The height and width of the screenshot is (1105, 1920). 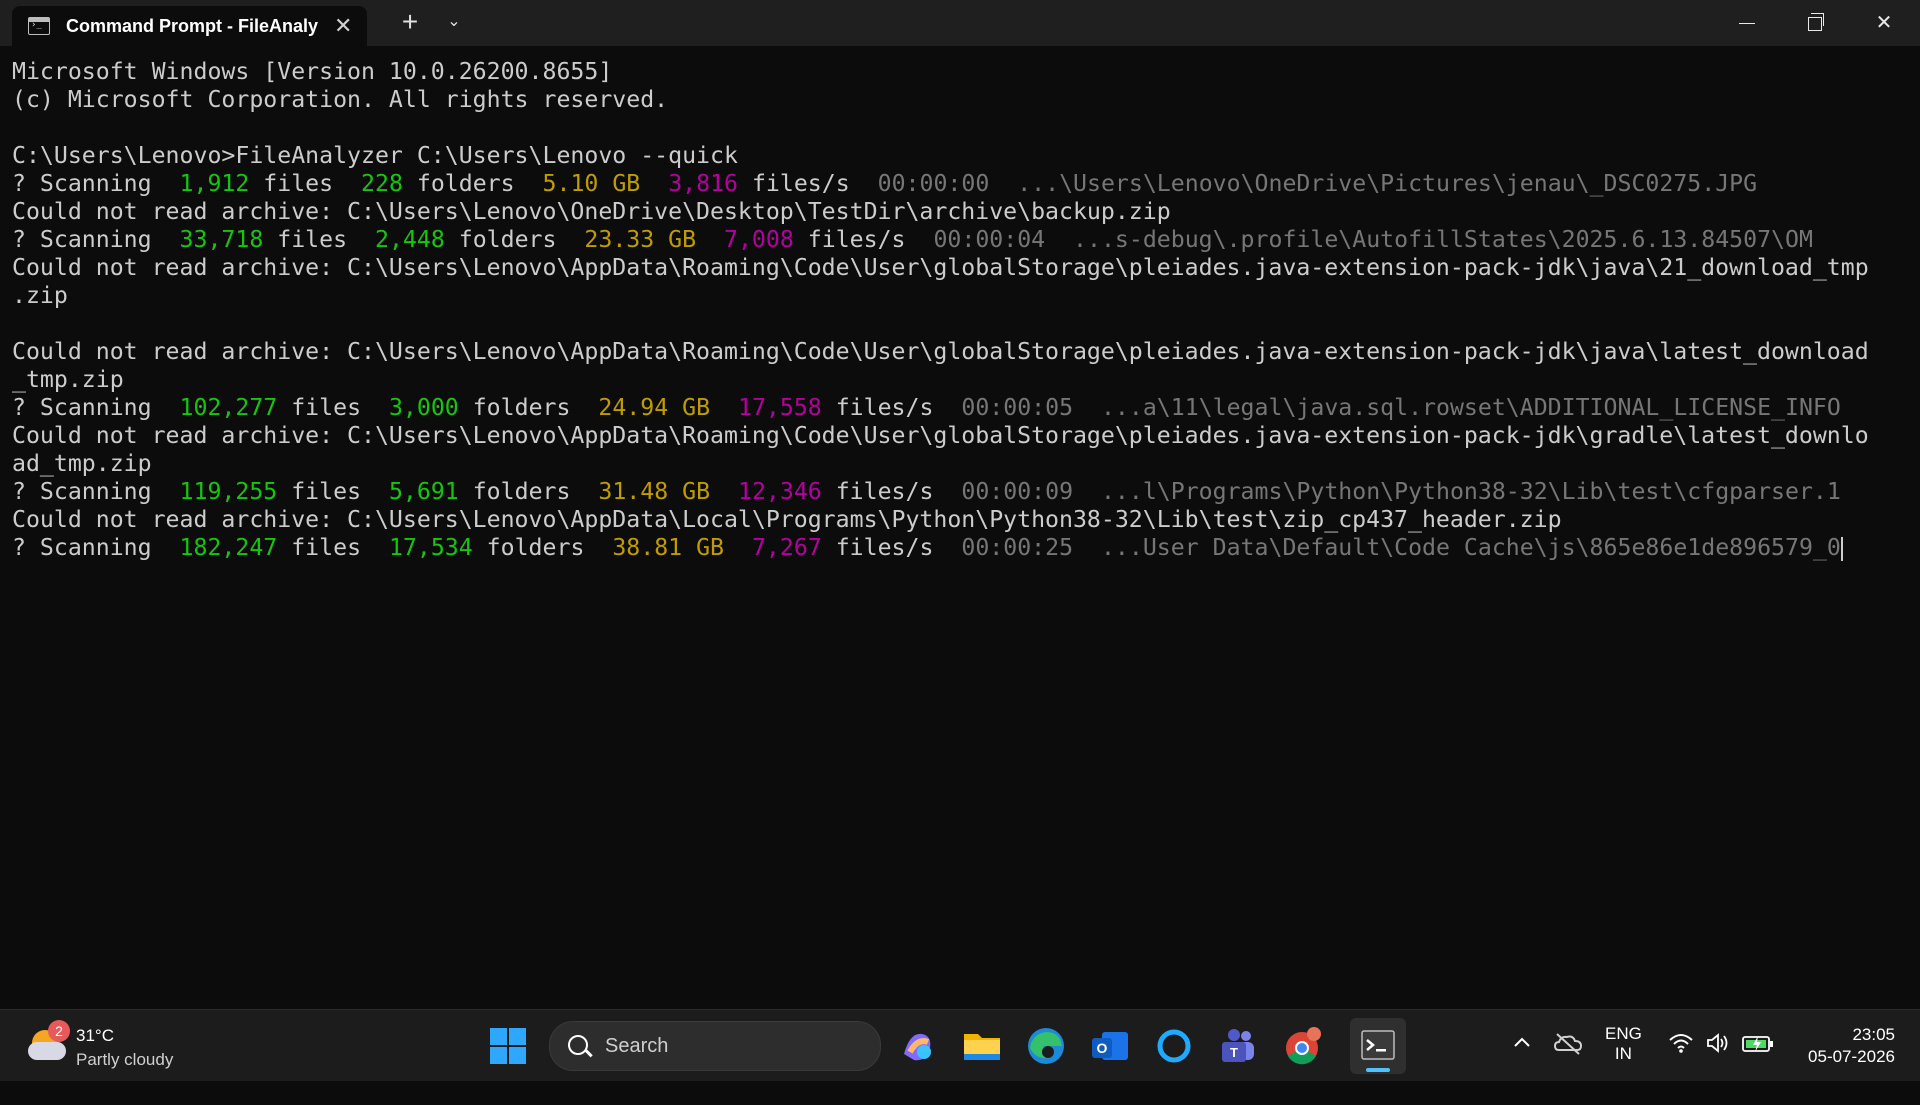 I want to click on tab-title: Command Prompt - FileAnaly, so click(x=192, y=25).